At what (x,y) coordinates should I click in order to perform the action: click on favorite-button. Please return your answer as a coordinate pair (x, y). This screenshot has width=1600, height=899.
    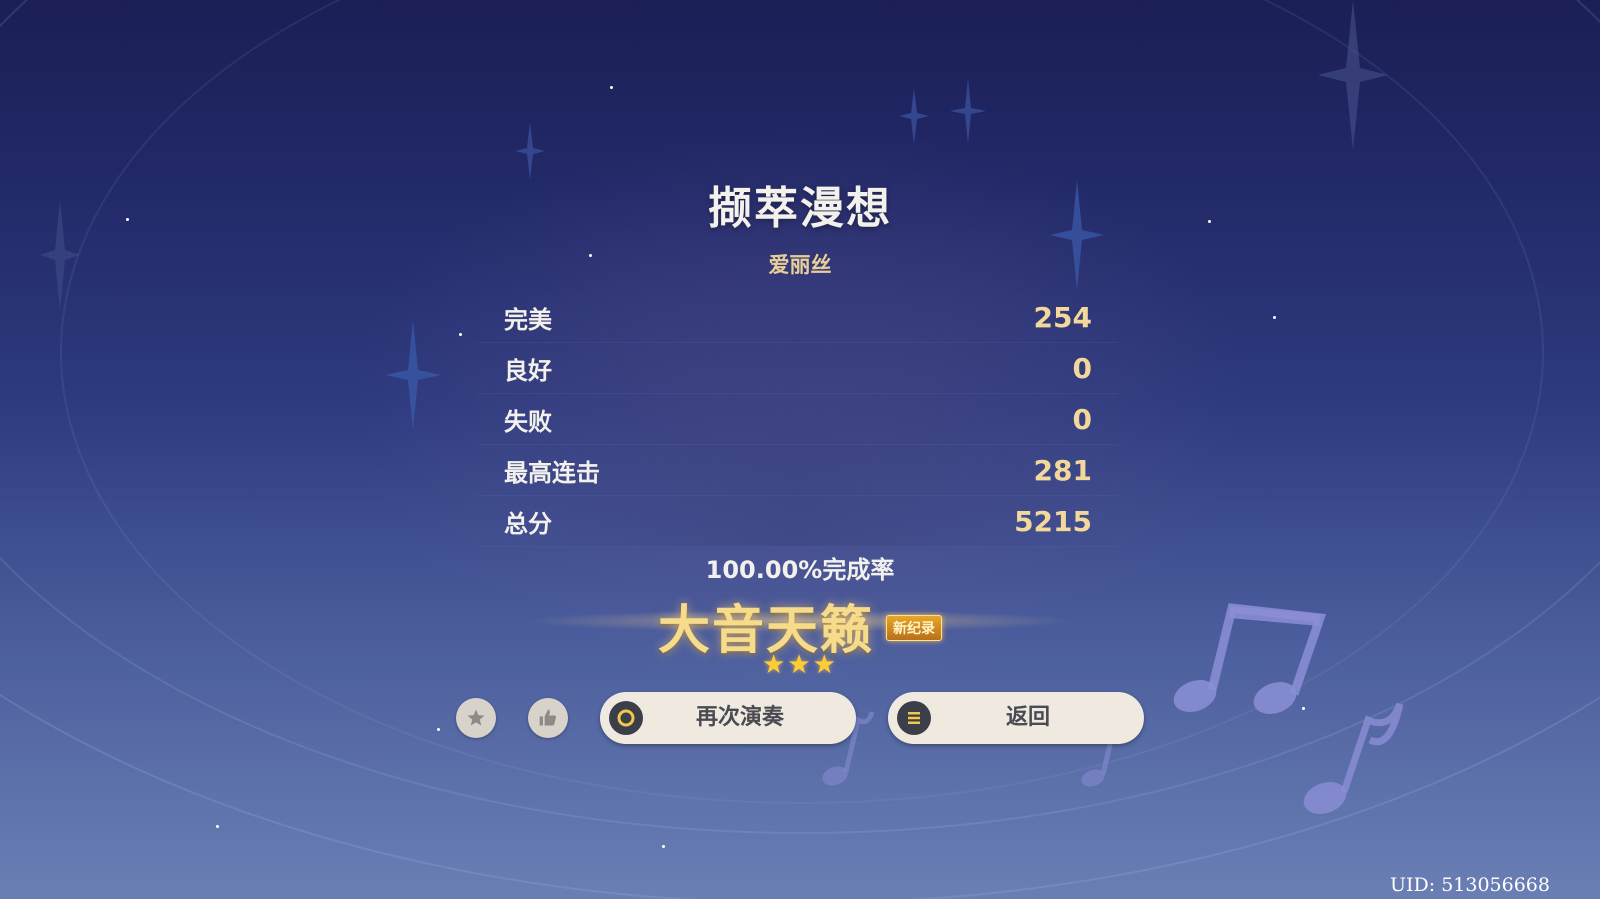
    Looking at the image, I should click on (476, 718).